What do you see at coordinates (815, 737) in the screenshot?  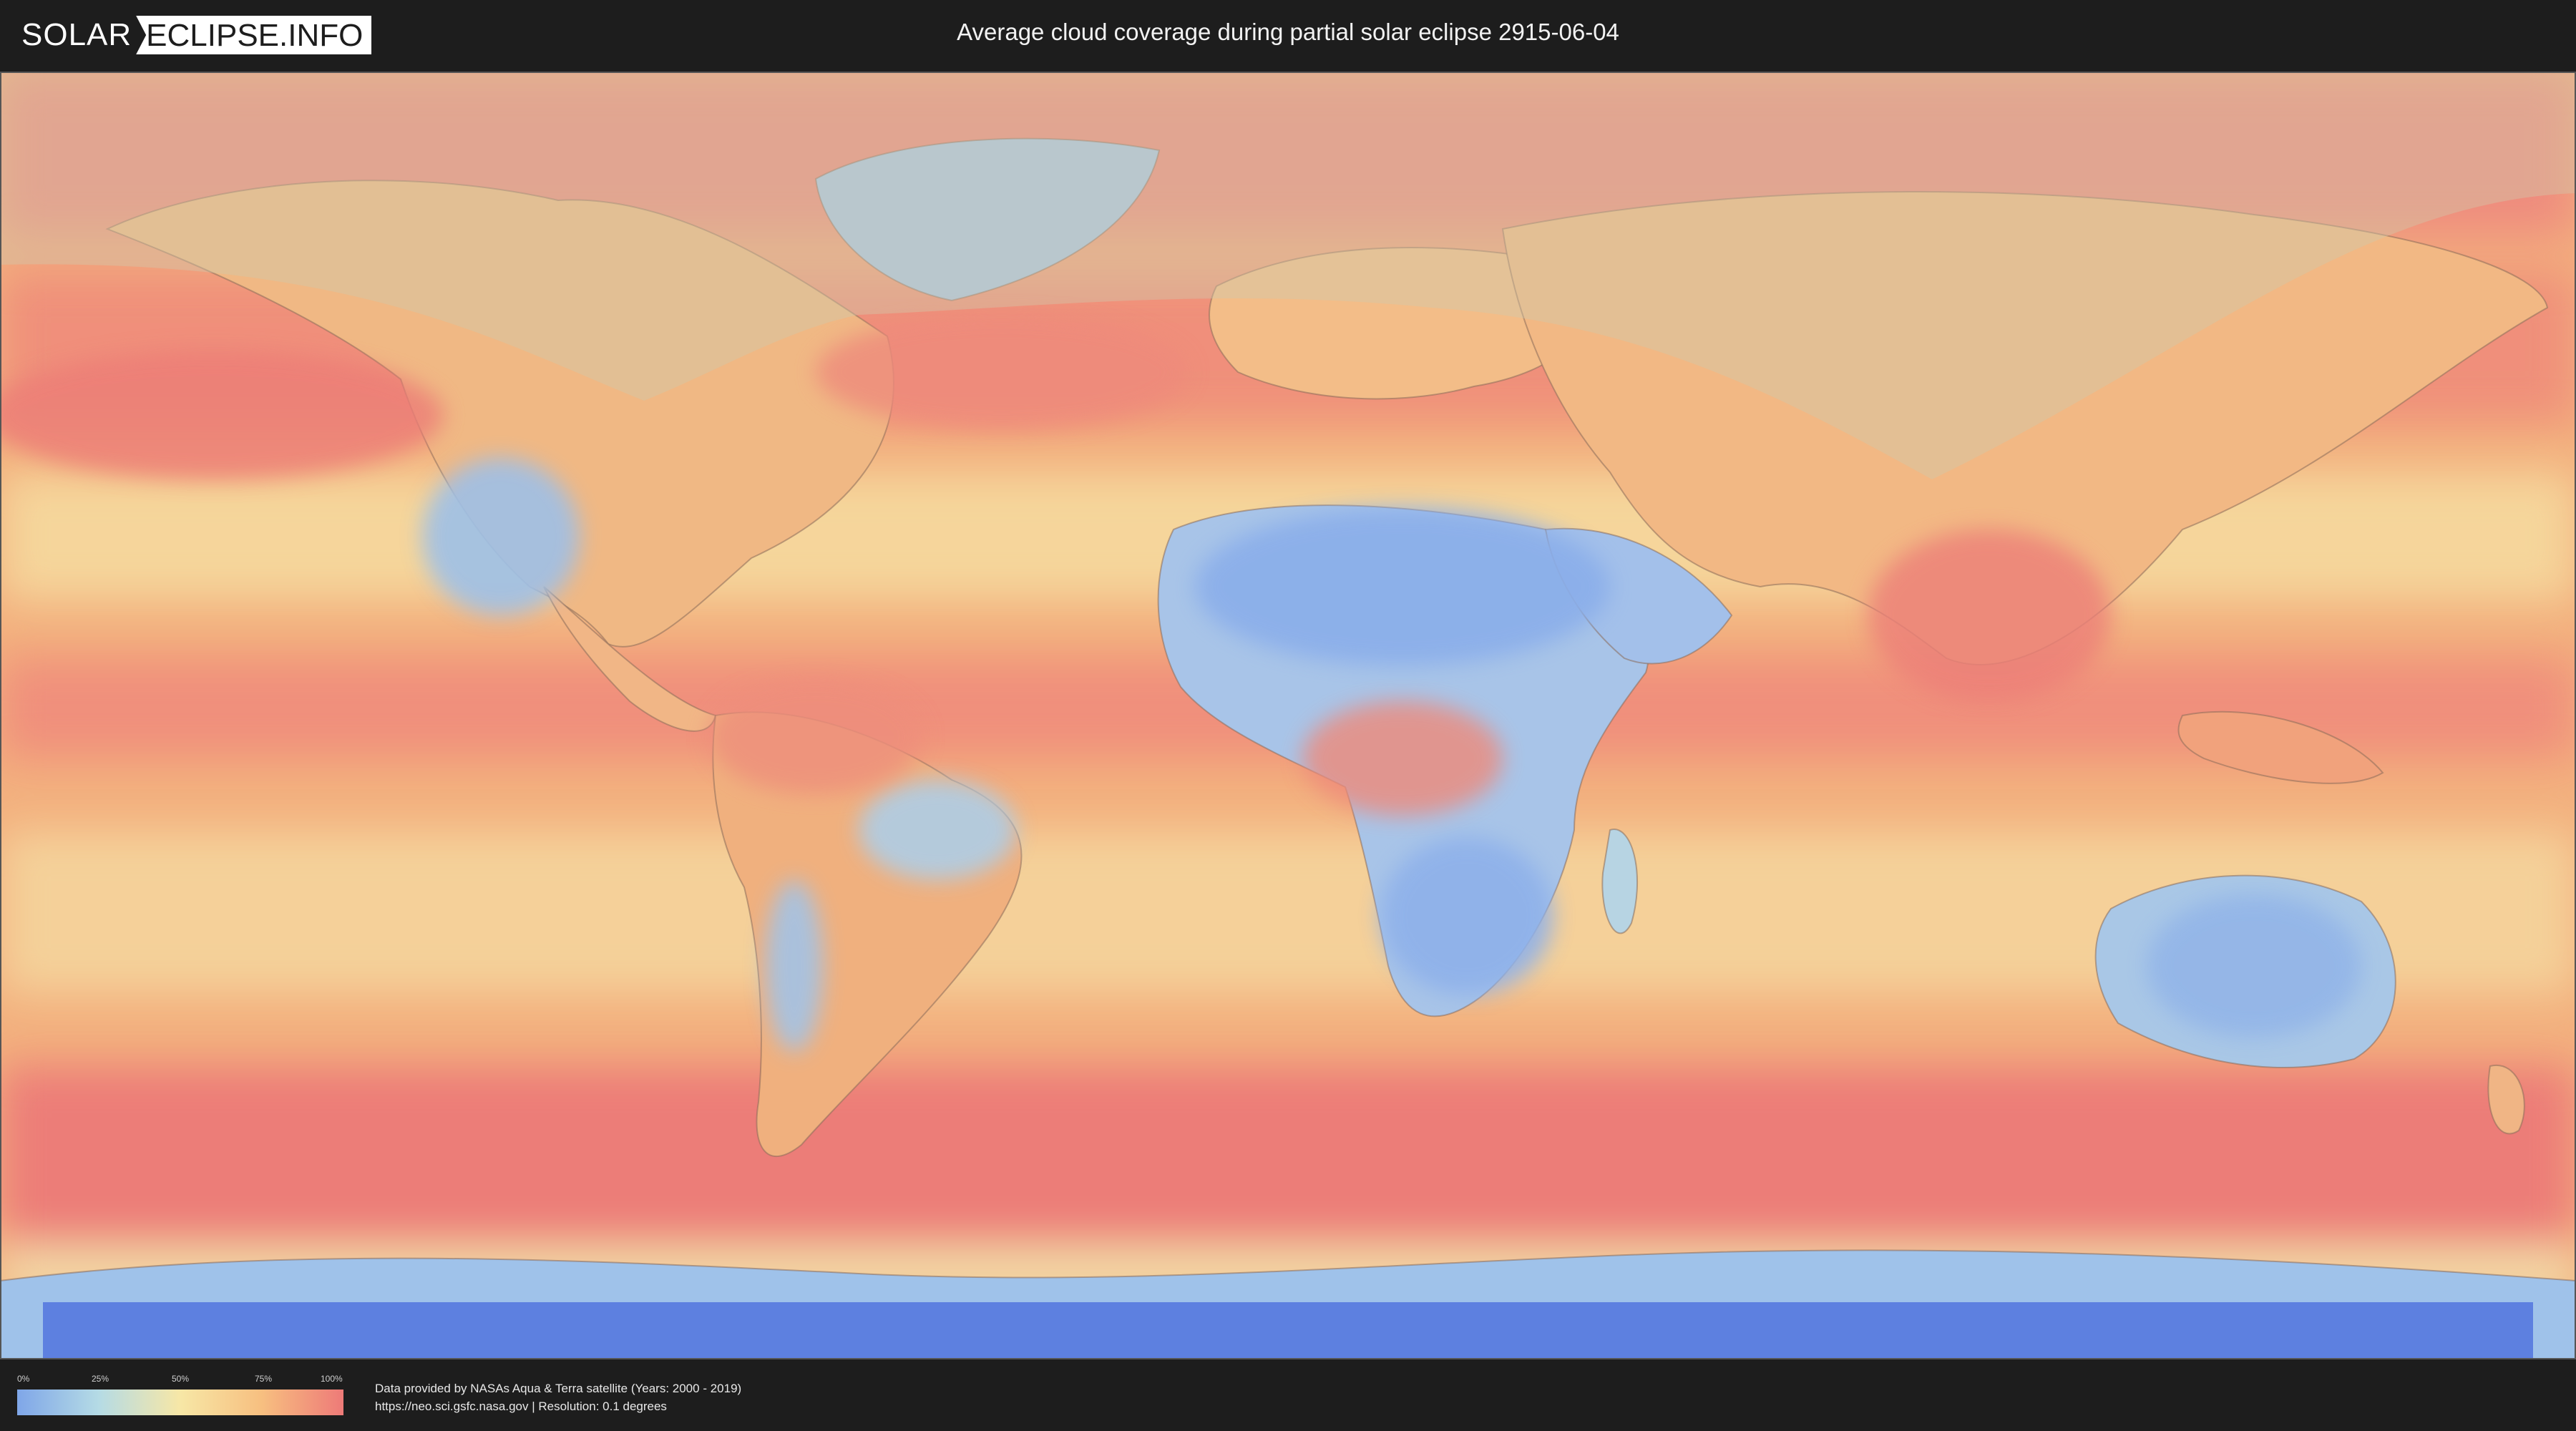 I see `amazon-cloud` at bounding box center [815, 737].